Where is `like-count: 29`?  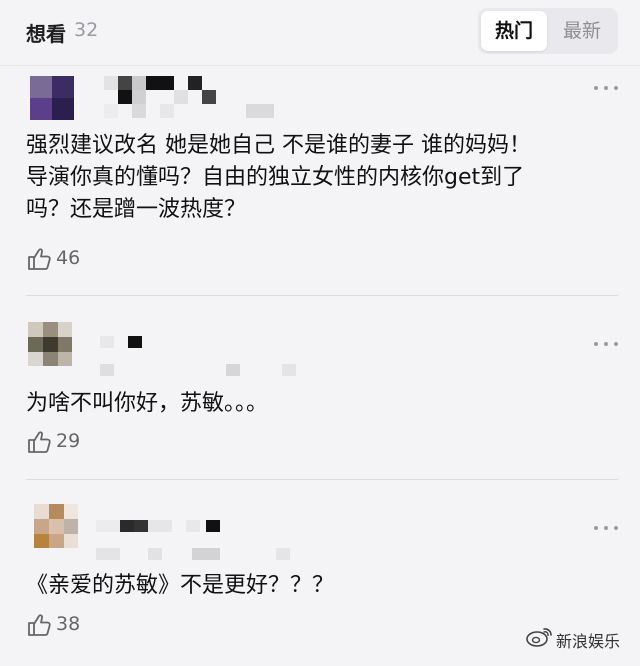 like-count: 29 is located at coordinates (68, 441).